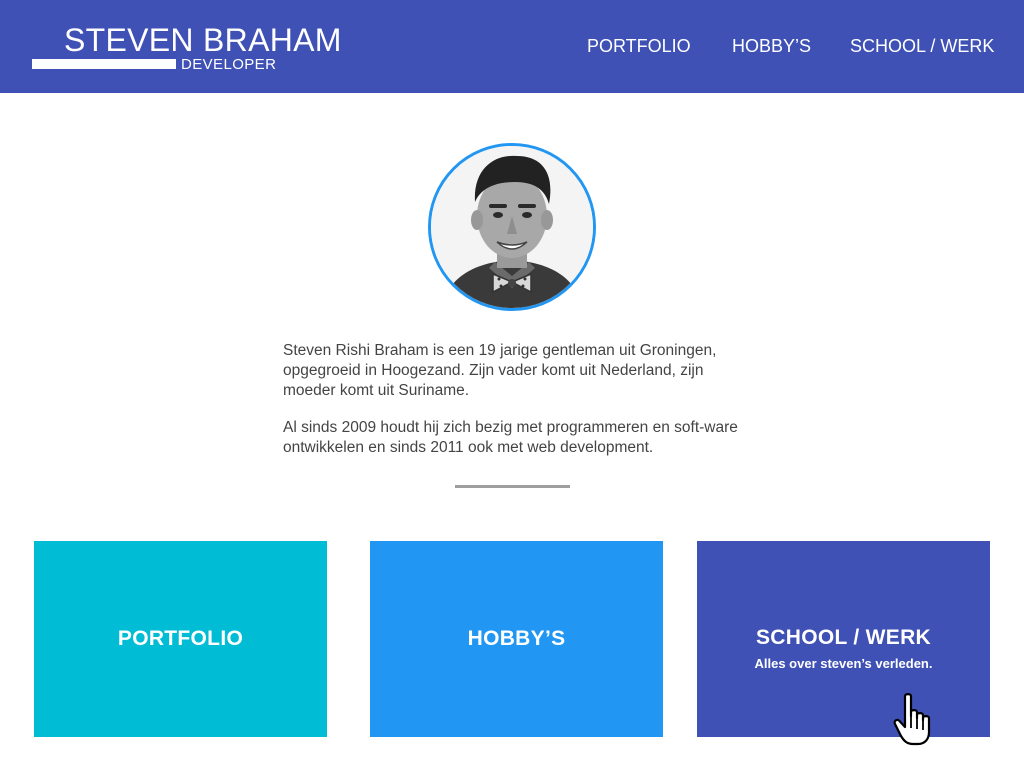 This screenshot has height=768, width=1024. Describe the element at coordinates (639, 46) in the screenshot. I see `nav-link-portfolio: PORTFOLIO` at that location.